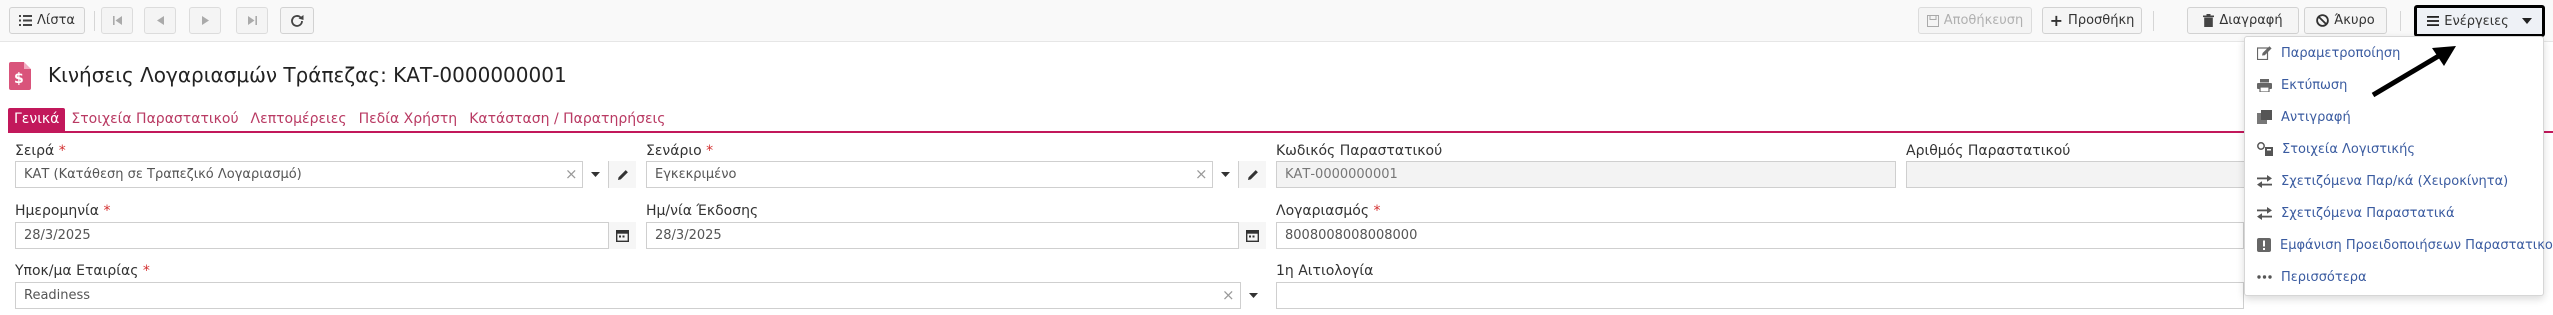 The height and width of the screenshot is (315, 2553). I want to click on scenario-edit-button, so click(1252, 174).